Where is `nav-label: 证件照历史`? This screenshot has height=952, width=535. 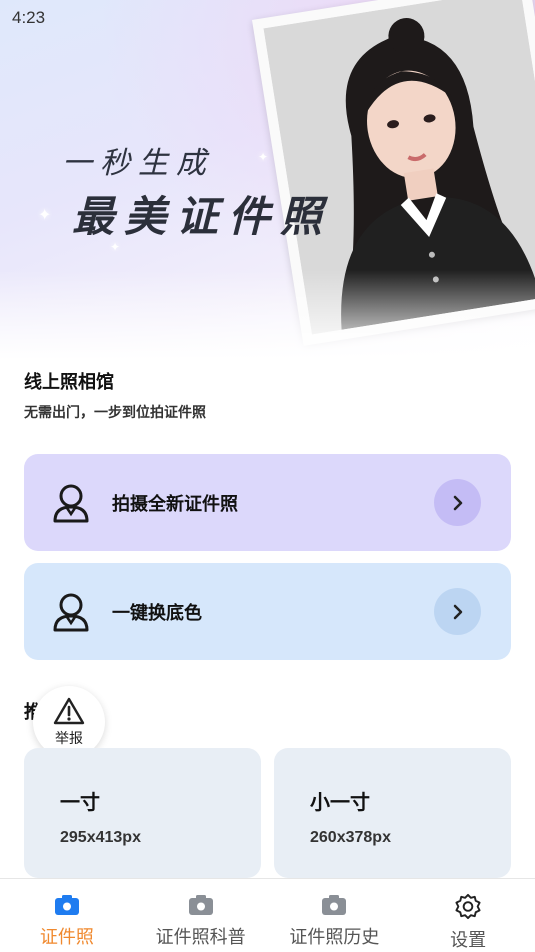 nav-label: 证件照历史 is located at coordinates (334, 937).